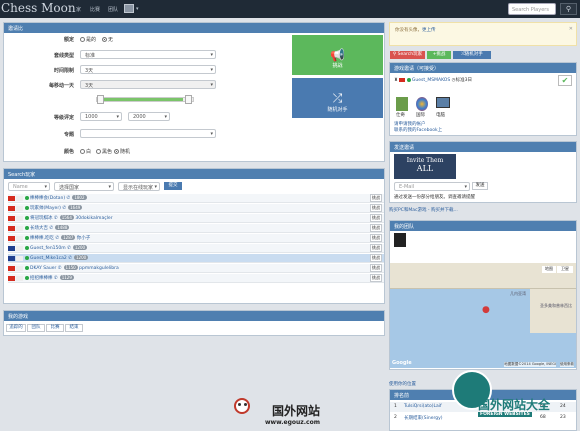 This screenshot has height=431, width=580. Describe the element at coordinates (196, 198) in the screenshot. I see `player-row: 棒棒棒会(Dotan) ✆ 1802 挑战` at that location.